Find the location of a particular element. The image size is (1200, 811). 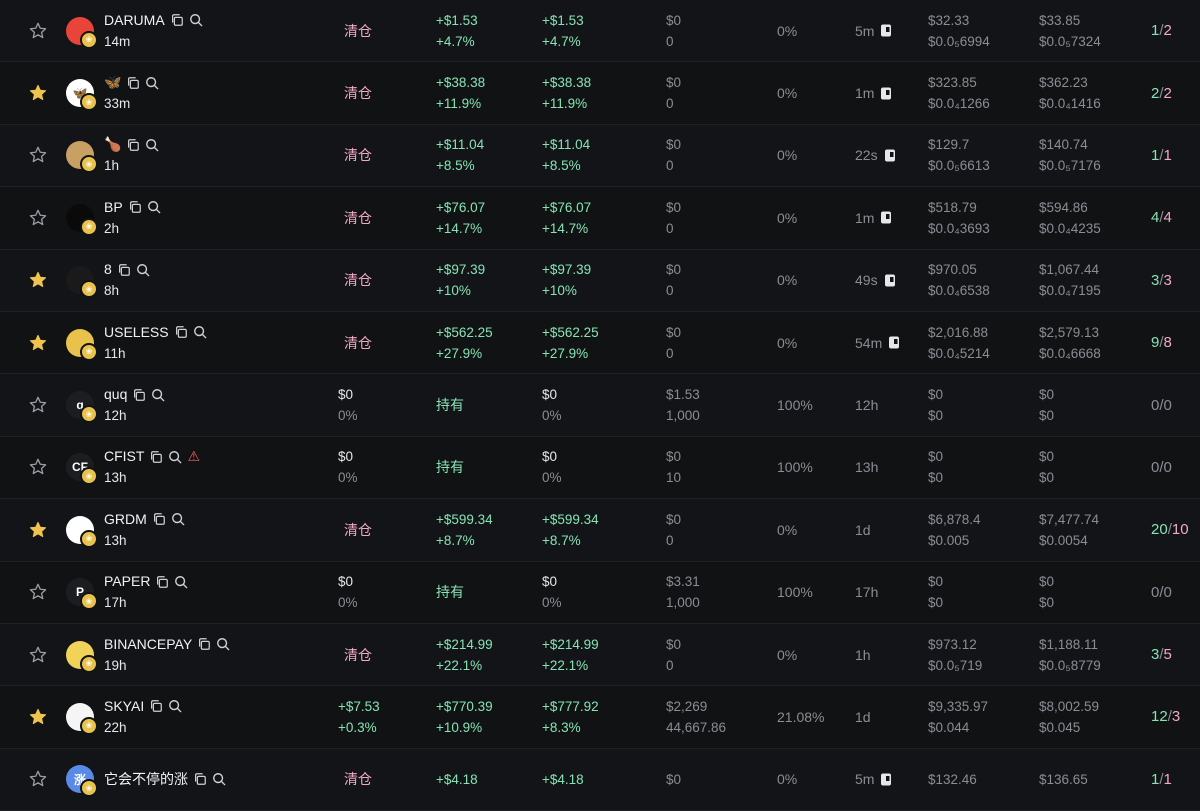

token-age: 12h is located at coordinates (115, 416).